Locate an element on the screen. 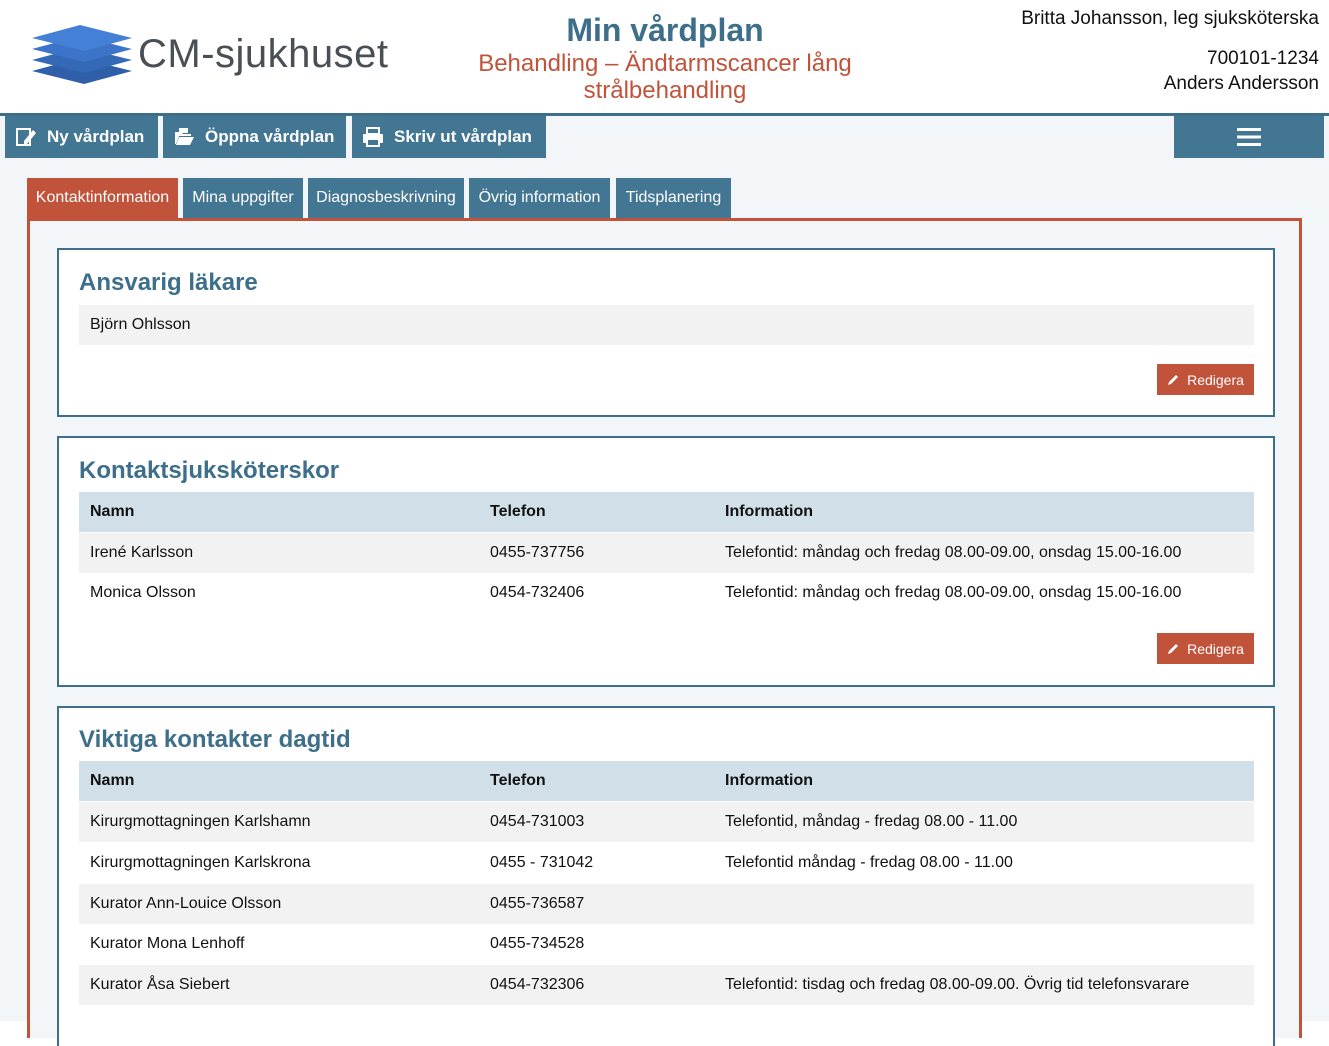  menu-button is located at coordinates (1249, 137).